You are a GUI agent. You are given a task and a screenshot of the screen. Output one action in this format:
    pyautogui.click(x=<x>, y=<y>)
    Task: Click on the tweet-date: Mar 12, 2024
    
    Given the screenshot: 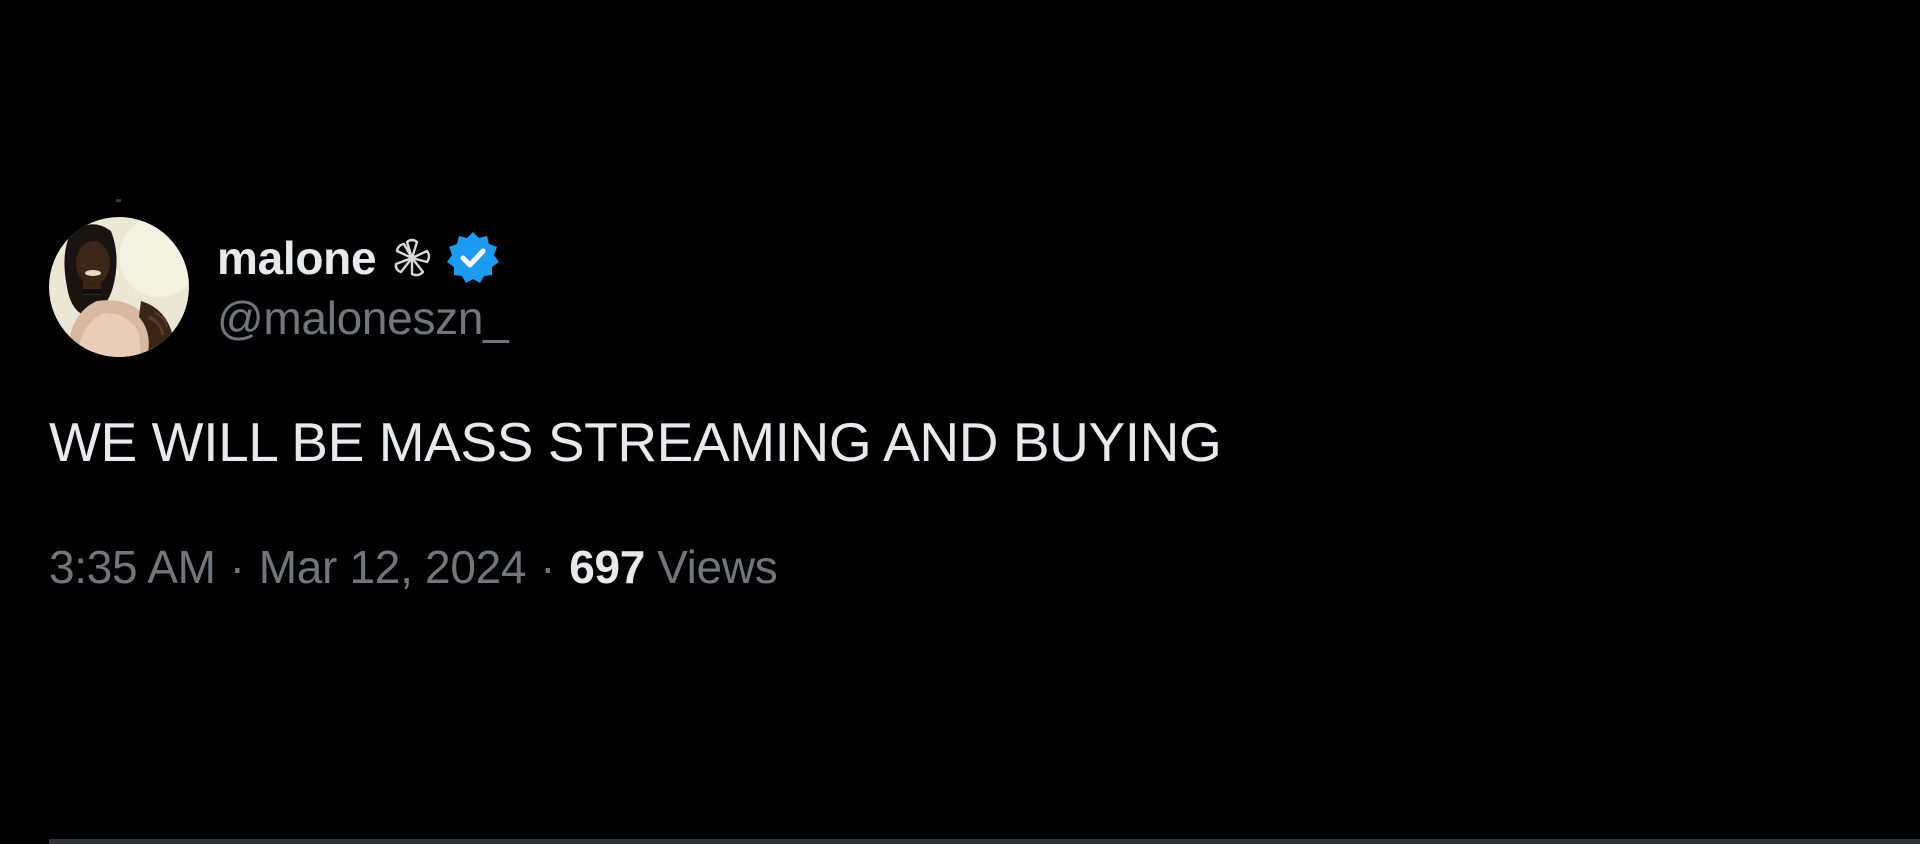 What is the action you would take?
    pyautogui.click(x=393, y=567)
    